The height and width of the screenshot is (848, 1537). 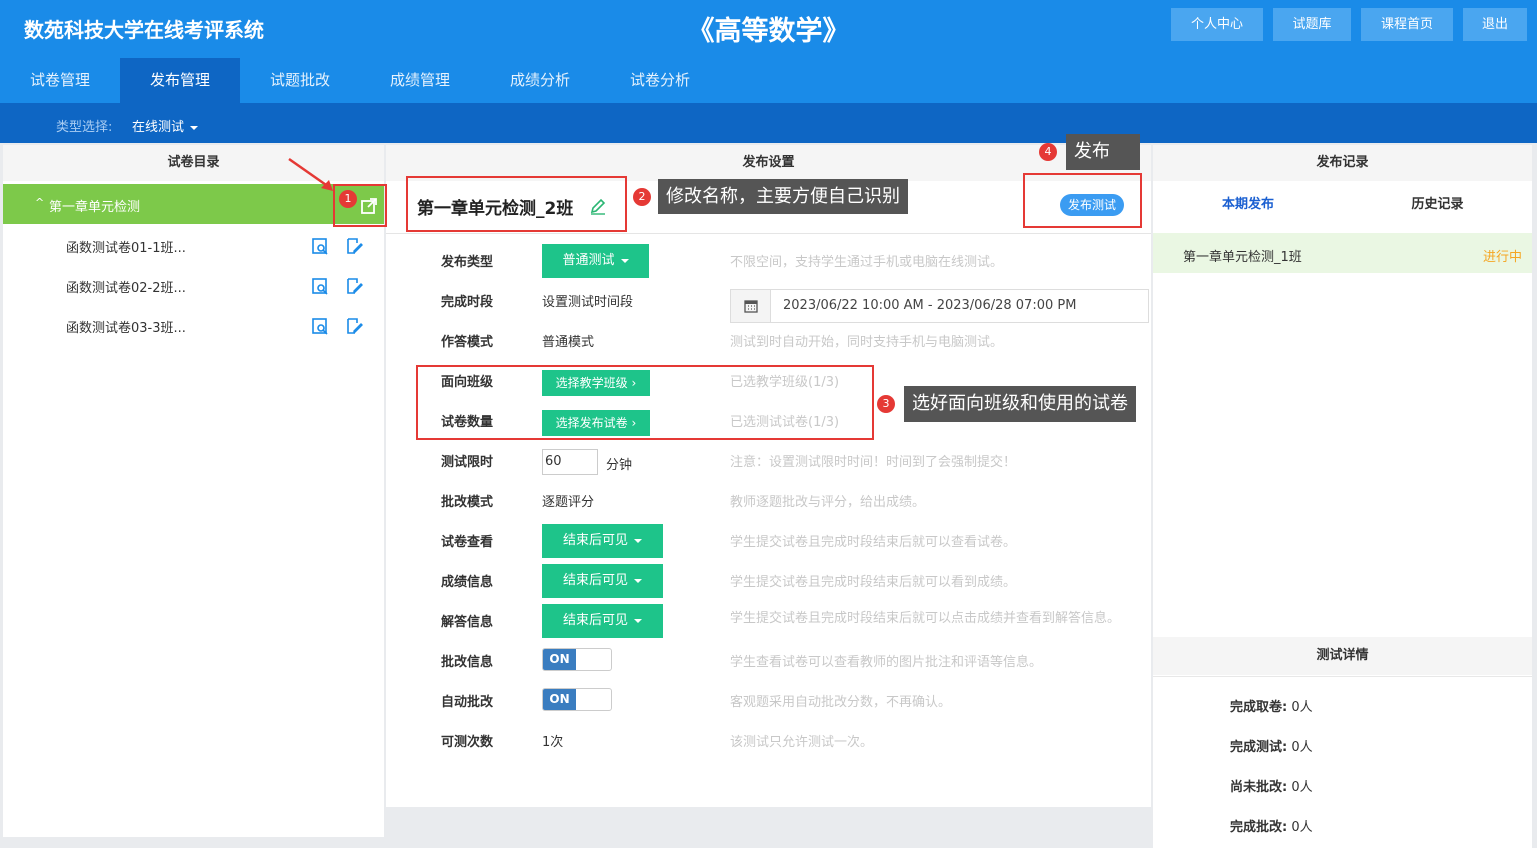 What do you see at coordinates (841, 702) in the screenshot?
I see `form-hint: 客观题采用自动批改分数，不再确认。` at bounding box center [841, 702].